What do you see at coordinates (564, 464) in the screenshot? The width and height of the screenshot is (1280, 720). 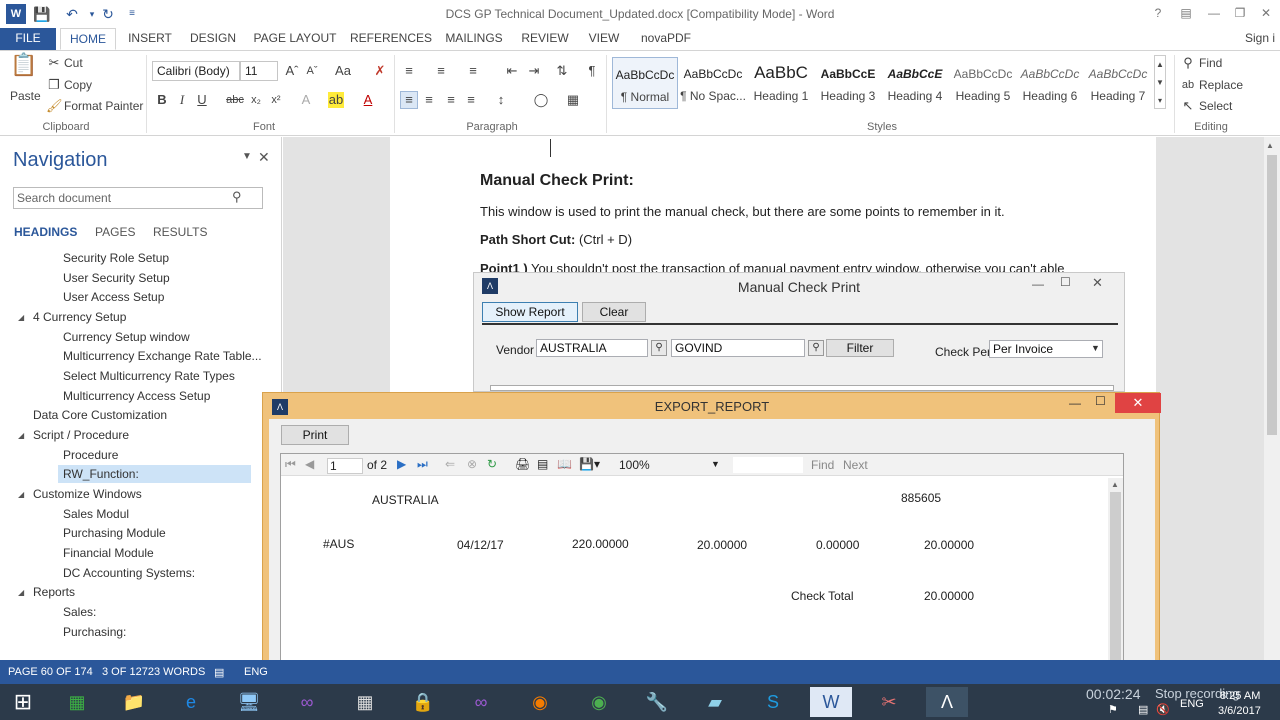 I see `page-setup-icon: 📖` at bounding box center [564, 464].